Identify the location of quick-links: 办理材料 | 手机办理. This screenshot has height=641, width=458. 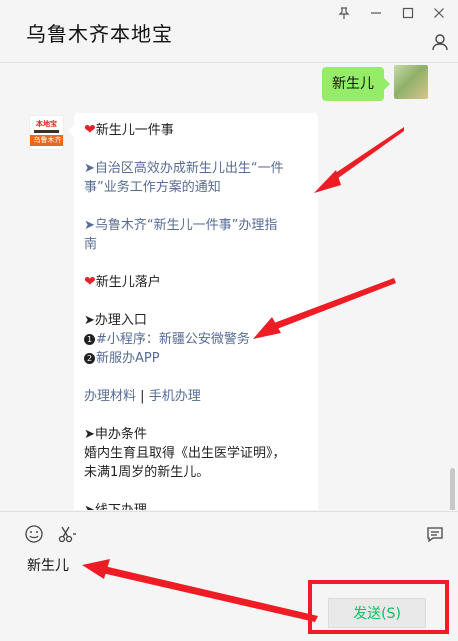
(196, 396).